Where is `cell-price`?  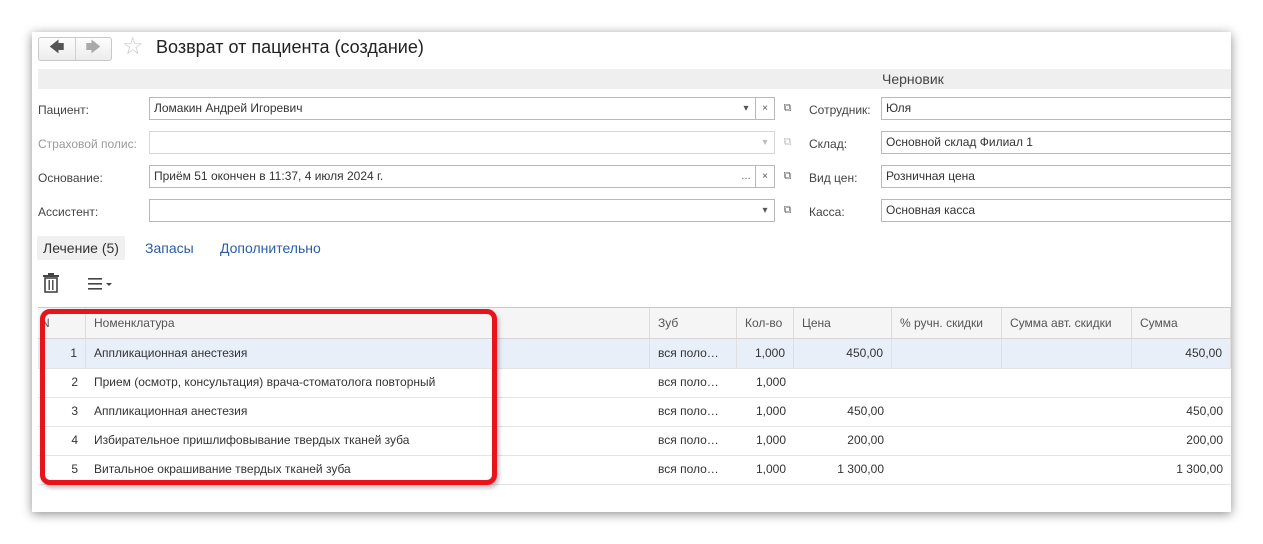
cell-price is located at coordinates (843, 382).